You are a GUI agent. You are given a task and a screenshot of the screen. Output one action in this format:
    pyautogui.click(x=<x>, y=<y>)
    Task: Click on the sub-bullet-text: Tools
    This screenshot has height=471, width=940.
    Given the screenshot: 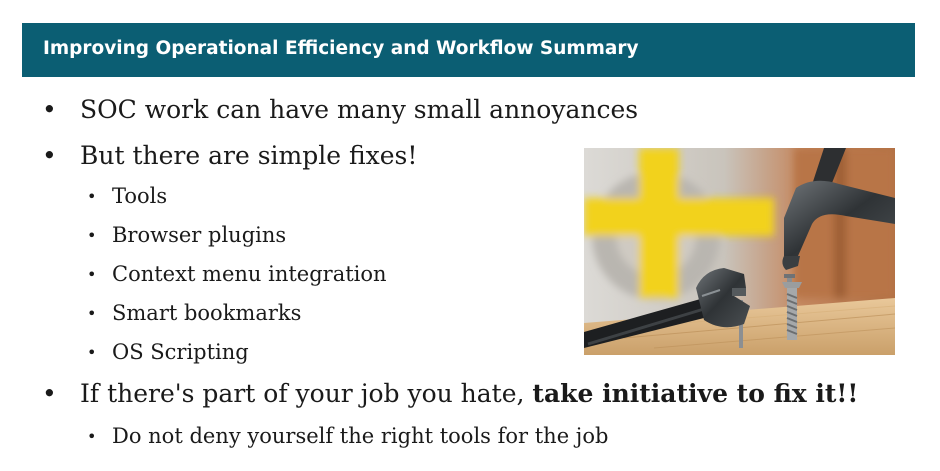 What is the action you would take?
    pyautogui.click(x=140, y=196)
    